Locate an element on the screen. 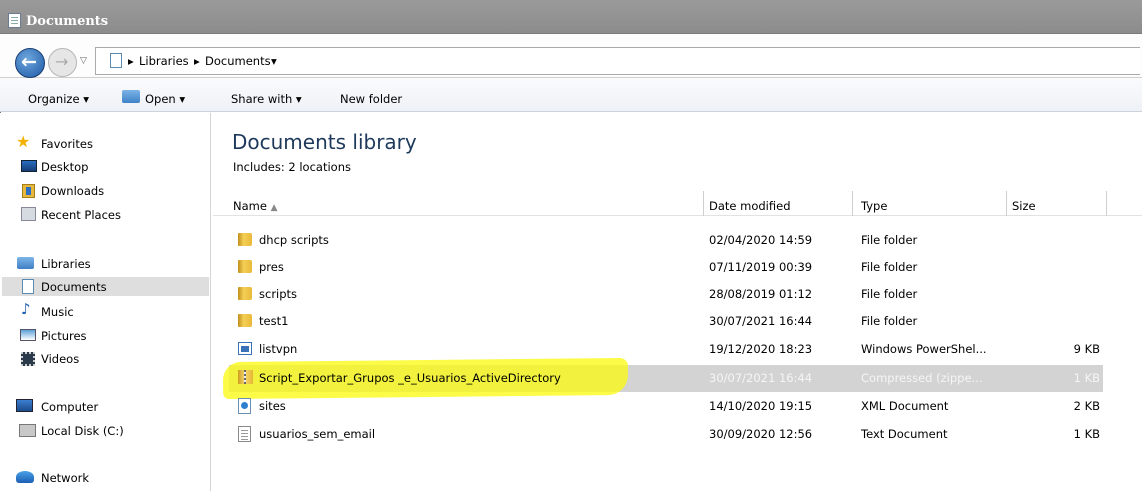 The width and height of the screenshot is (1142, 491). file-size: 9 KB is located at coordinates (1086, 349).